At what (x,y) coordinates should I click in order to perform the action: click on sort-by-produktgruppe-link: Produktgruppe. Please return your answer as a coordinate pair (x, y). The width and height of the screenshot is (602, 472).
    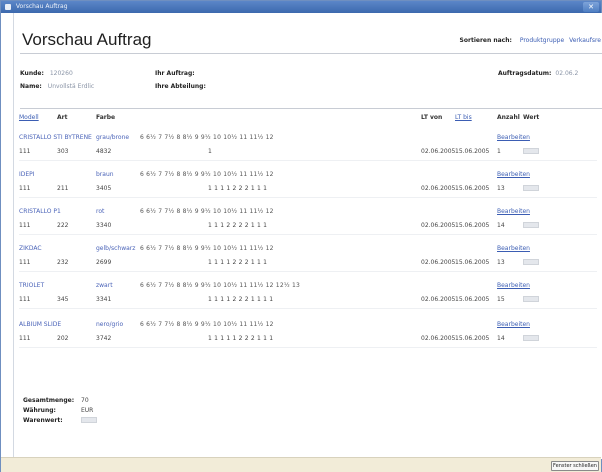
    Looking at the image, I should click on (542, 40).